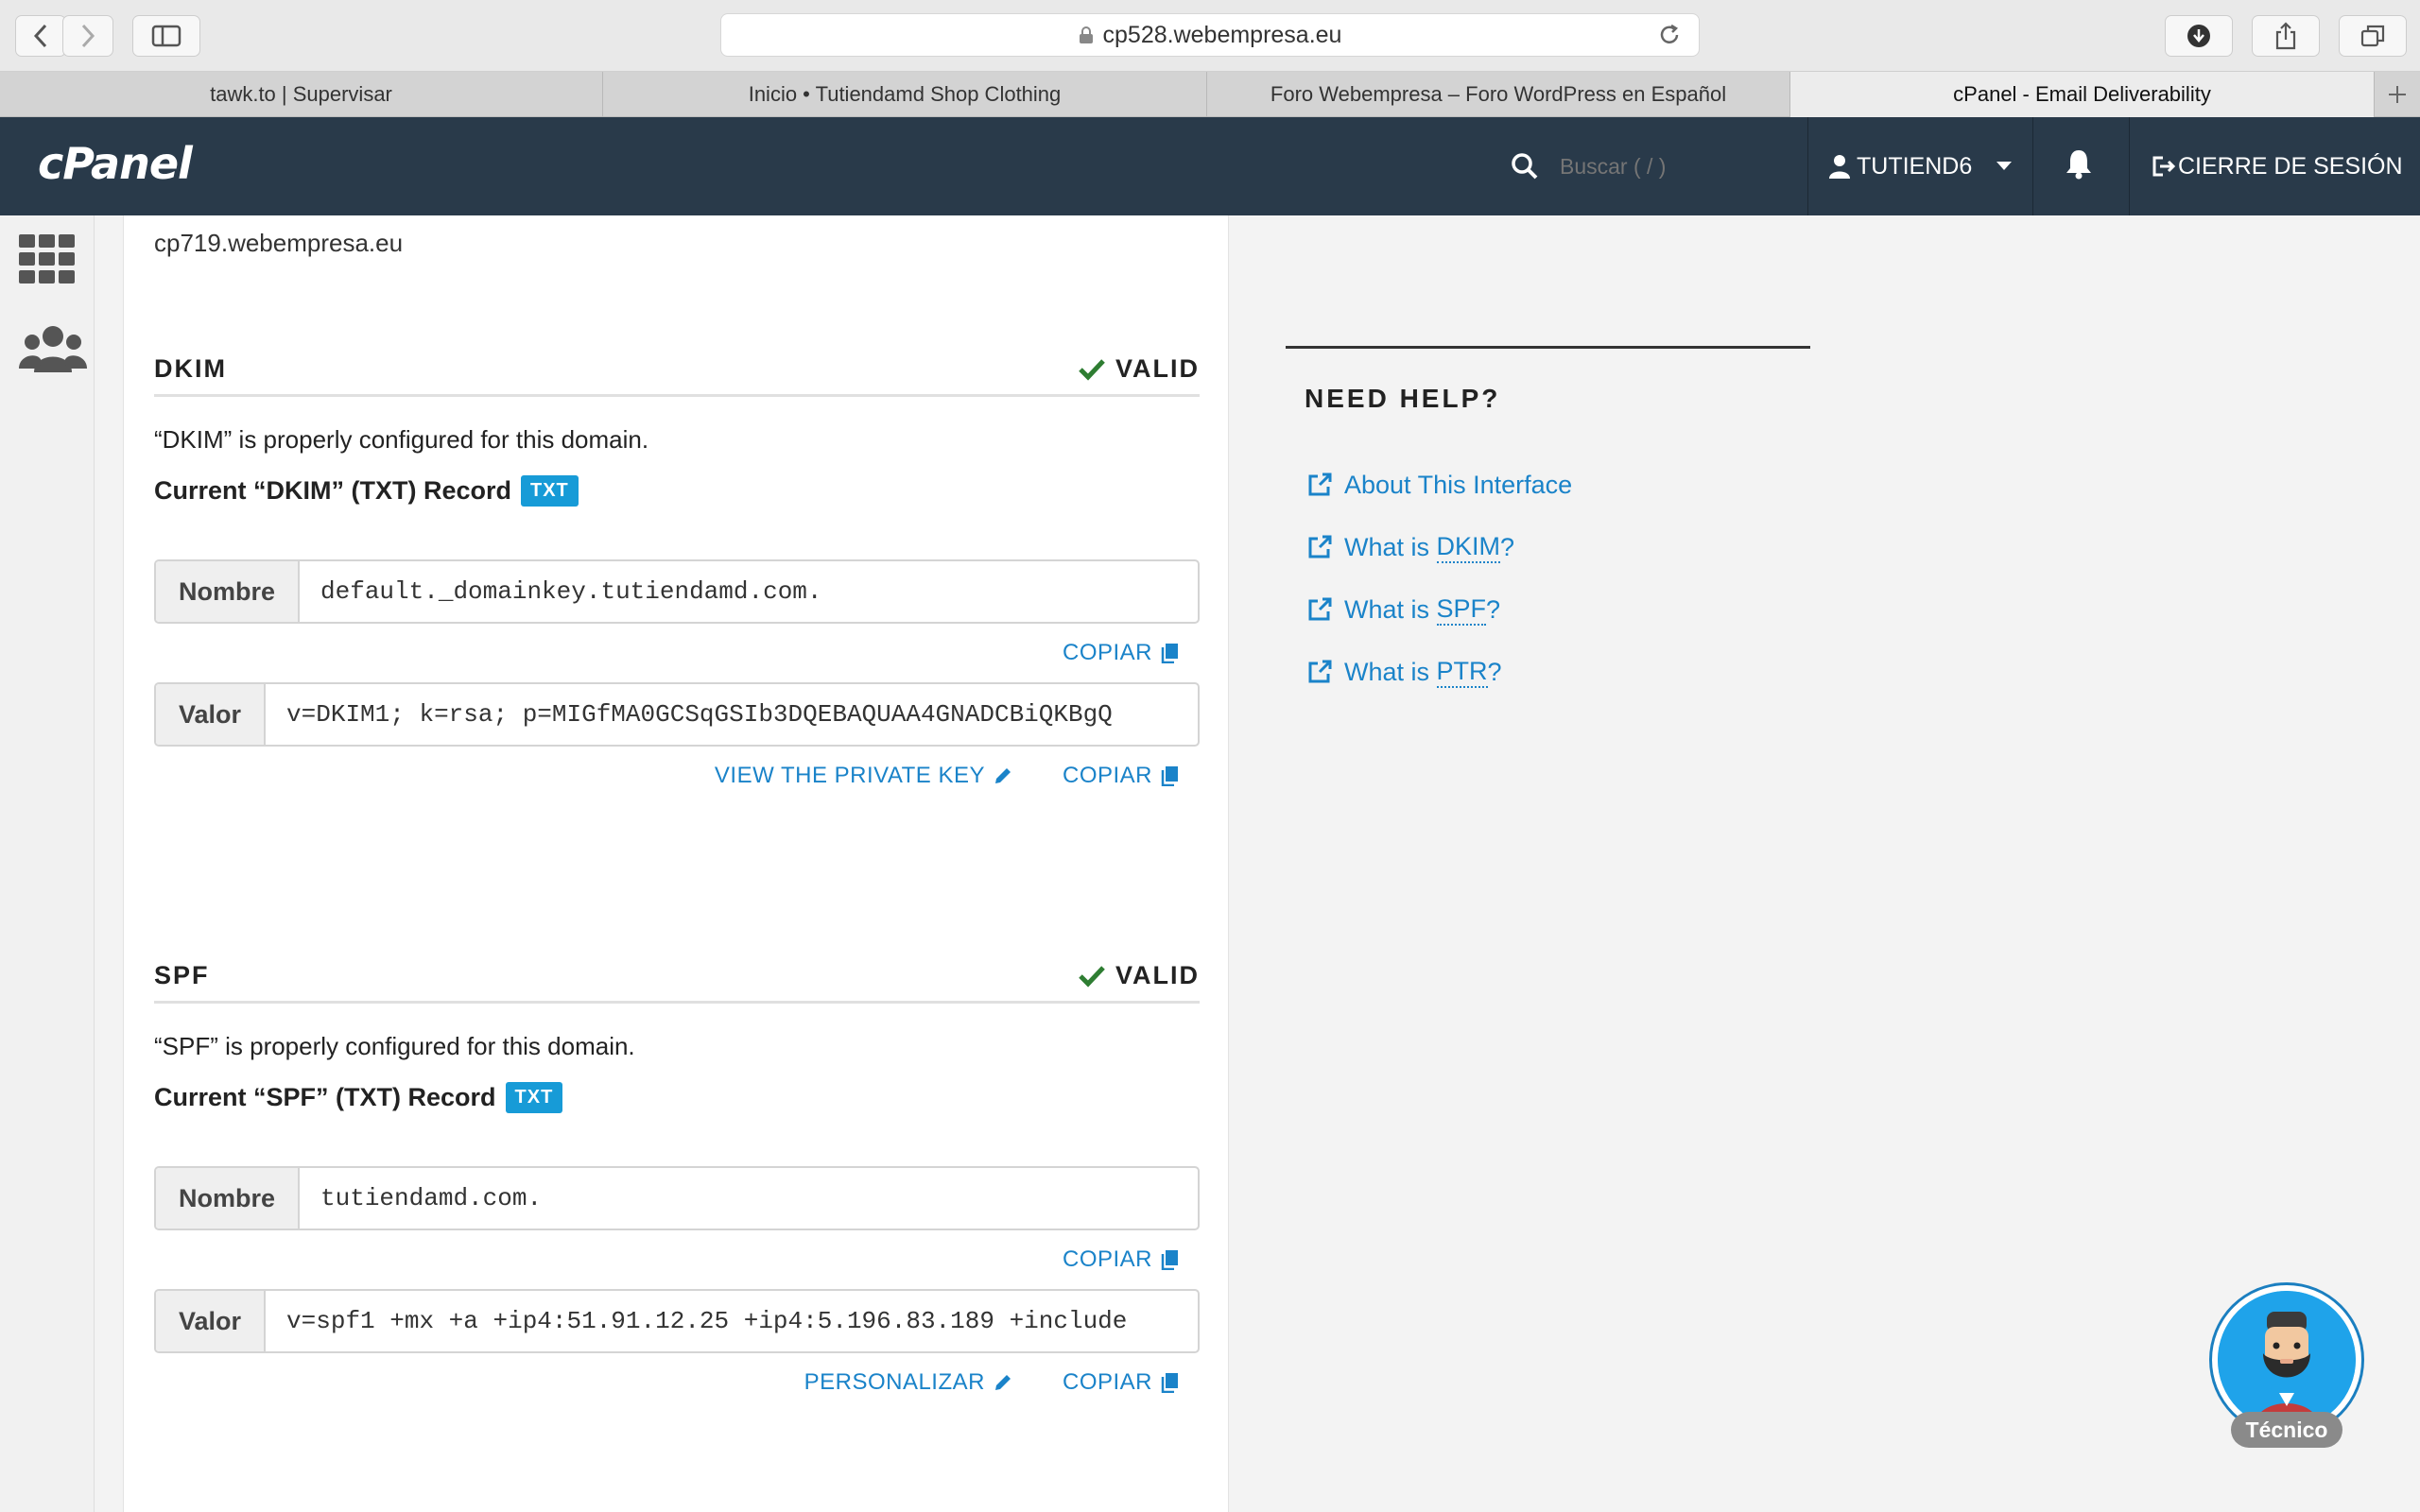 This screenshot has width=2420, height=1512. Describe the element at coordinates (1439, 547) in the screenshot. I see `help-link-dkim: What is DKIM?` at that location.